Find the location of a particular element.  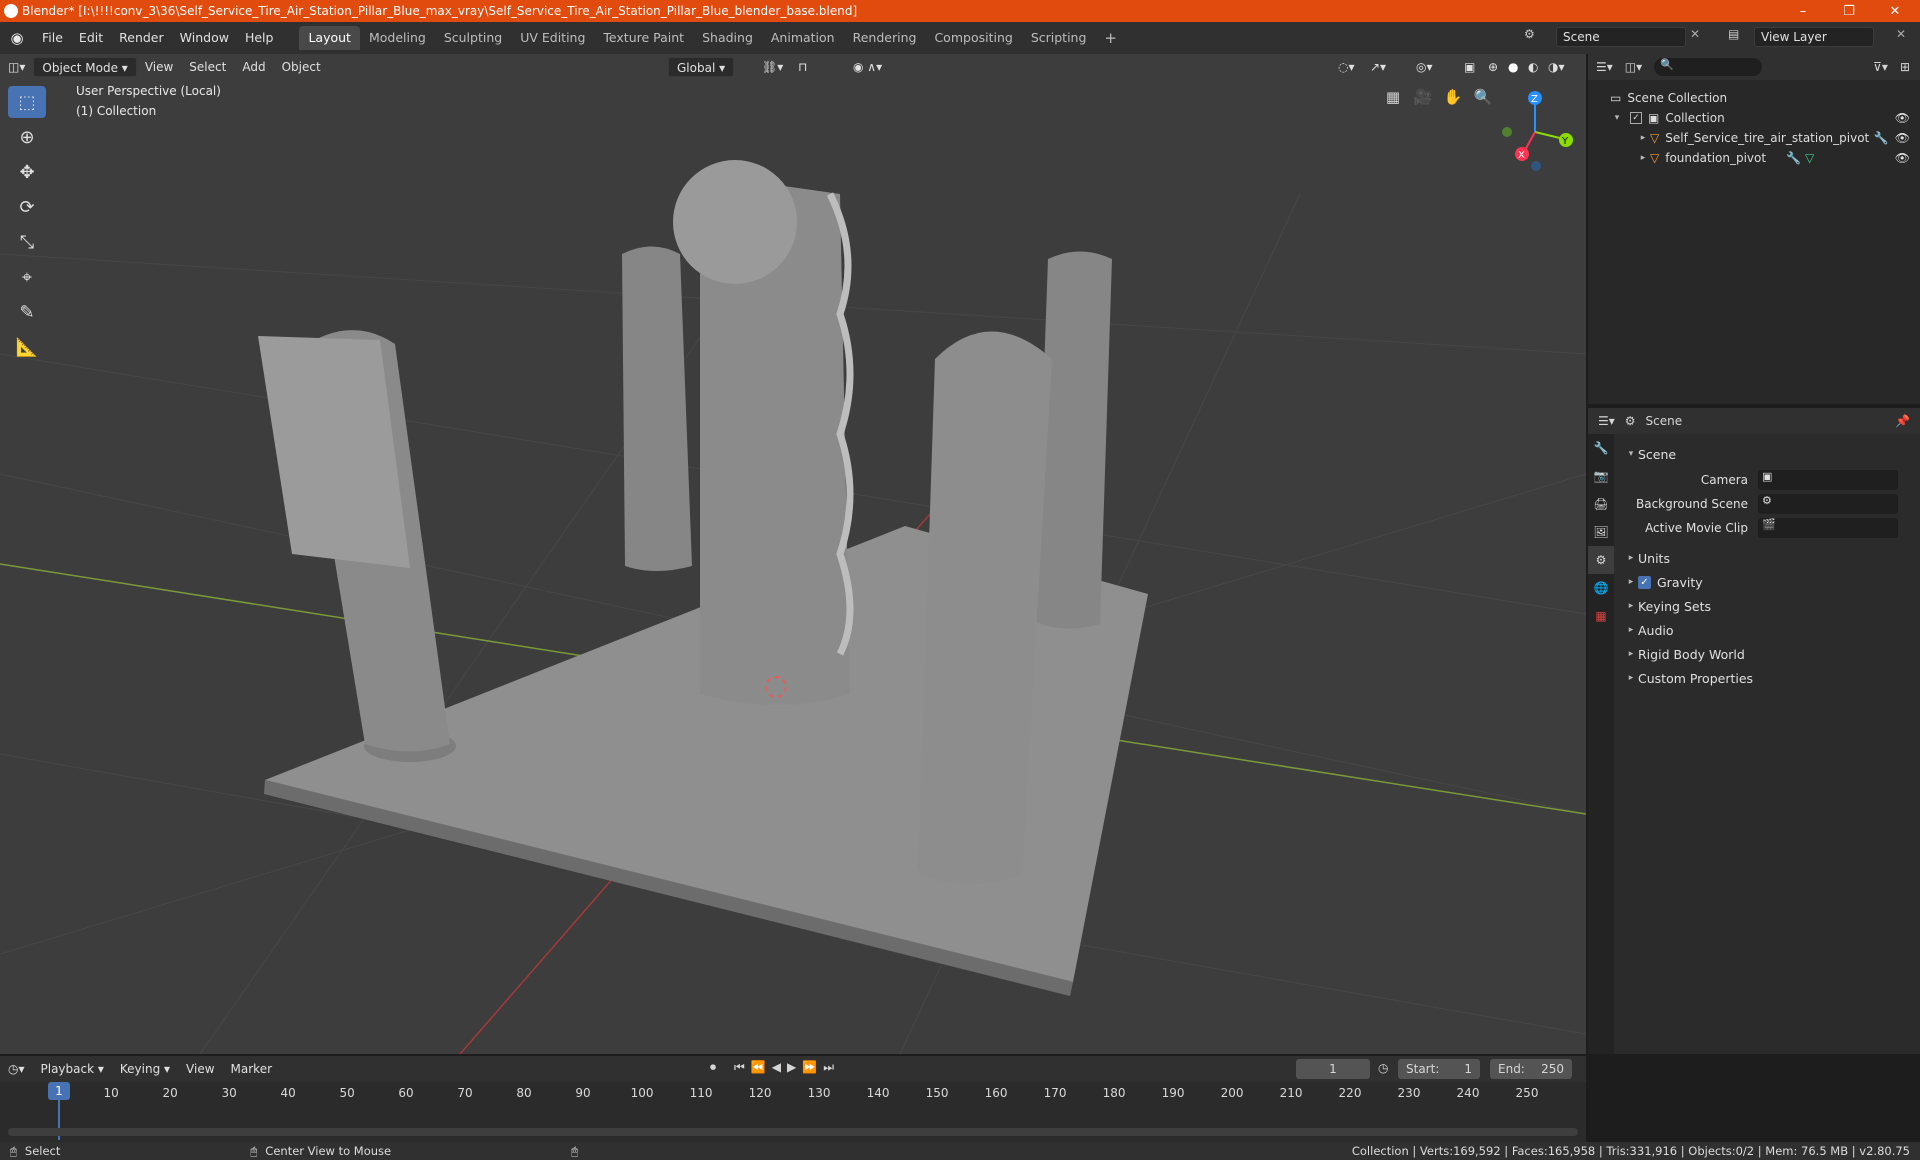

orientation-selector: Global ▾ is located at coordinates (701, 67).